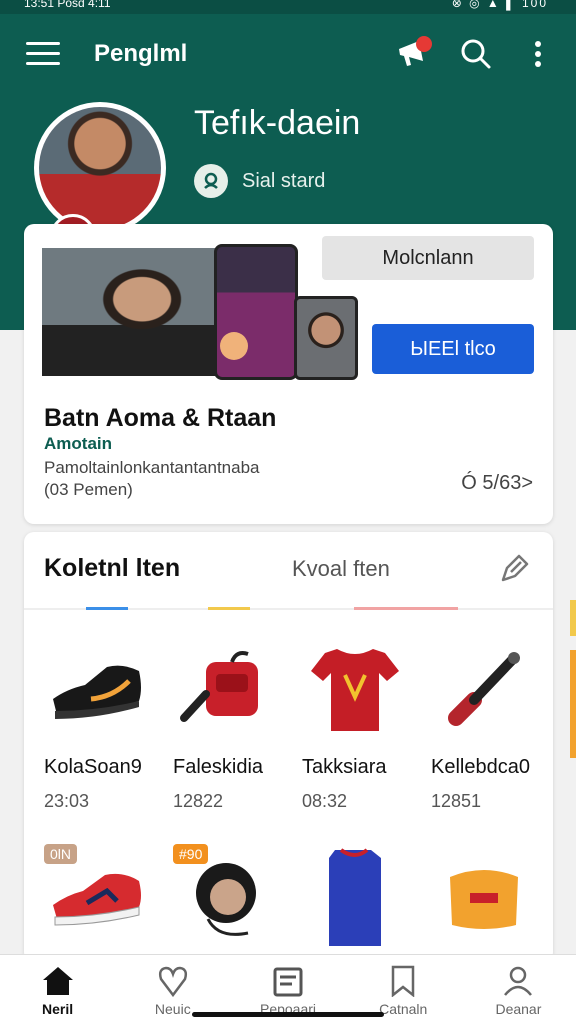  Describe the element at coordinates (403, 1009) in the screenshot. I see `nav-label: Catnaln` at that location.